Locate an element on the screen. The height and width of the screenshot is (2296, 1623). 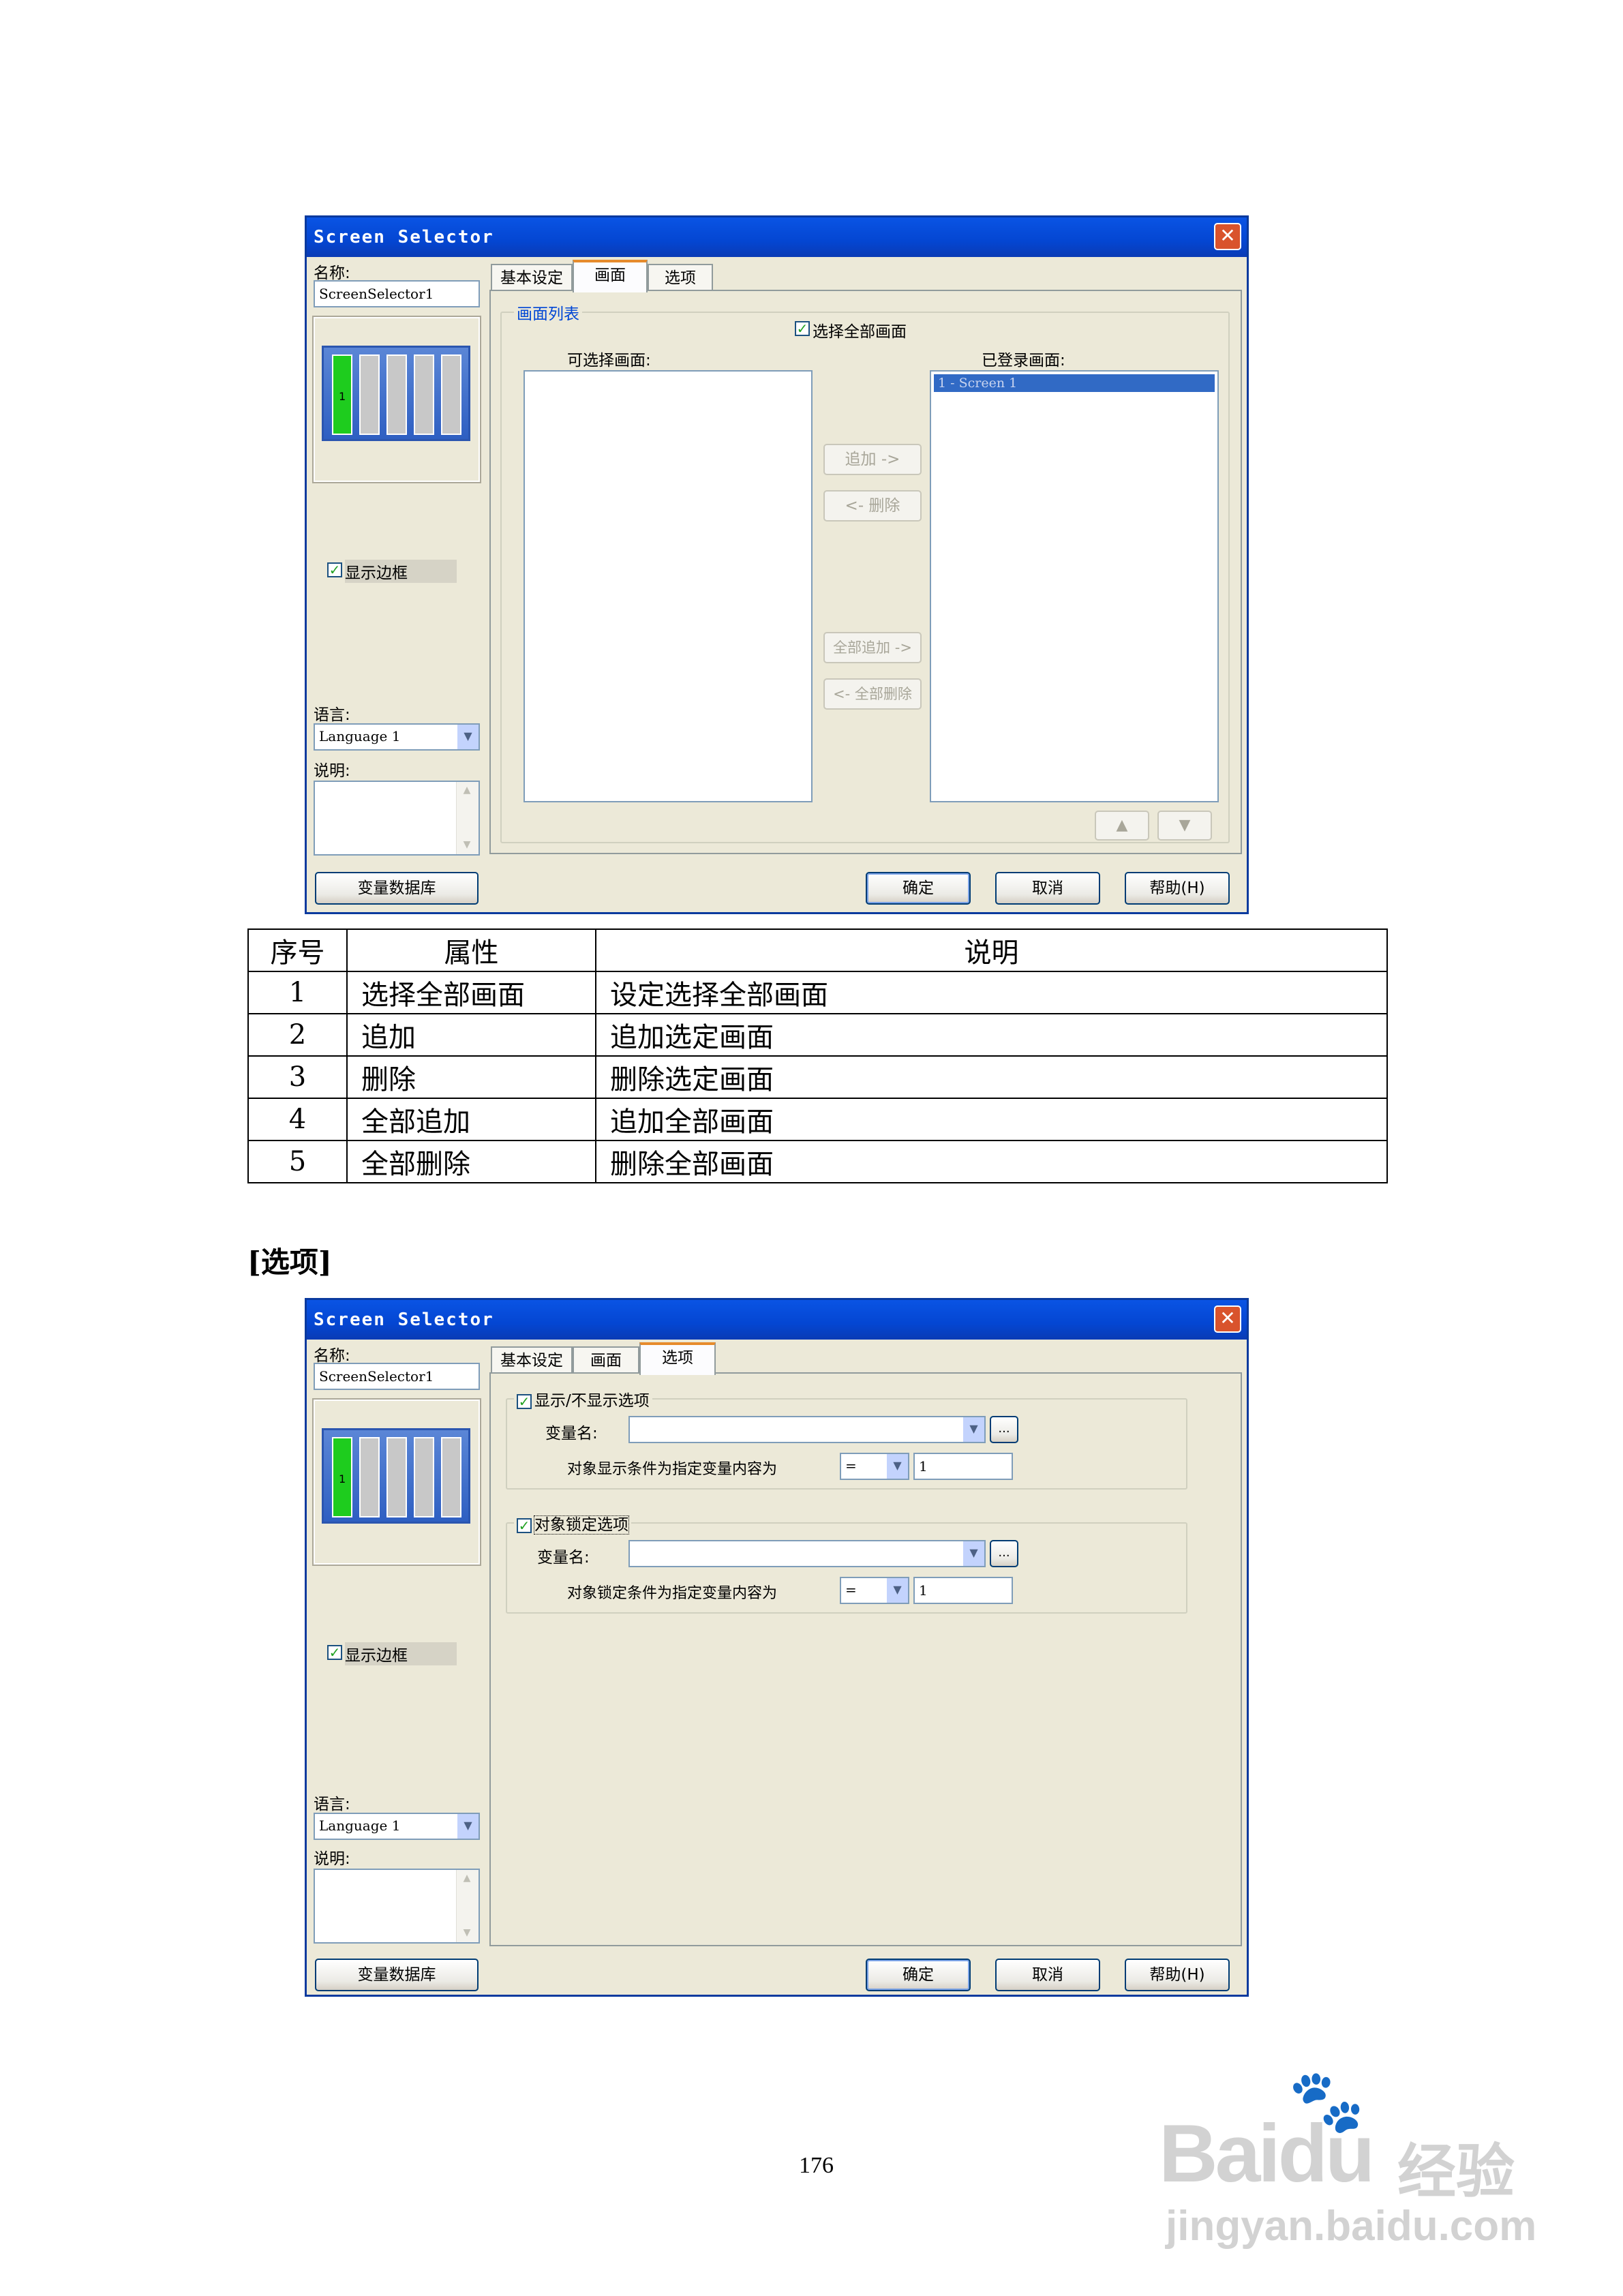
select-all-checkbox: ✓ is located at coordinates (802, 328).